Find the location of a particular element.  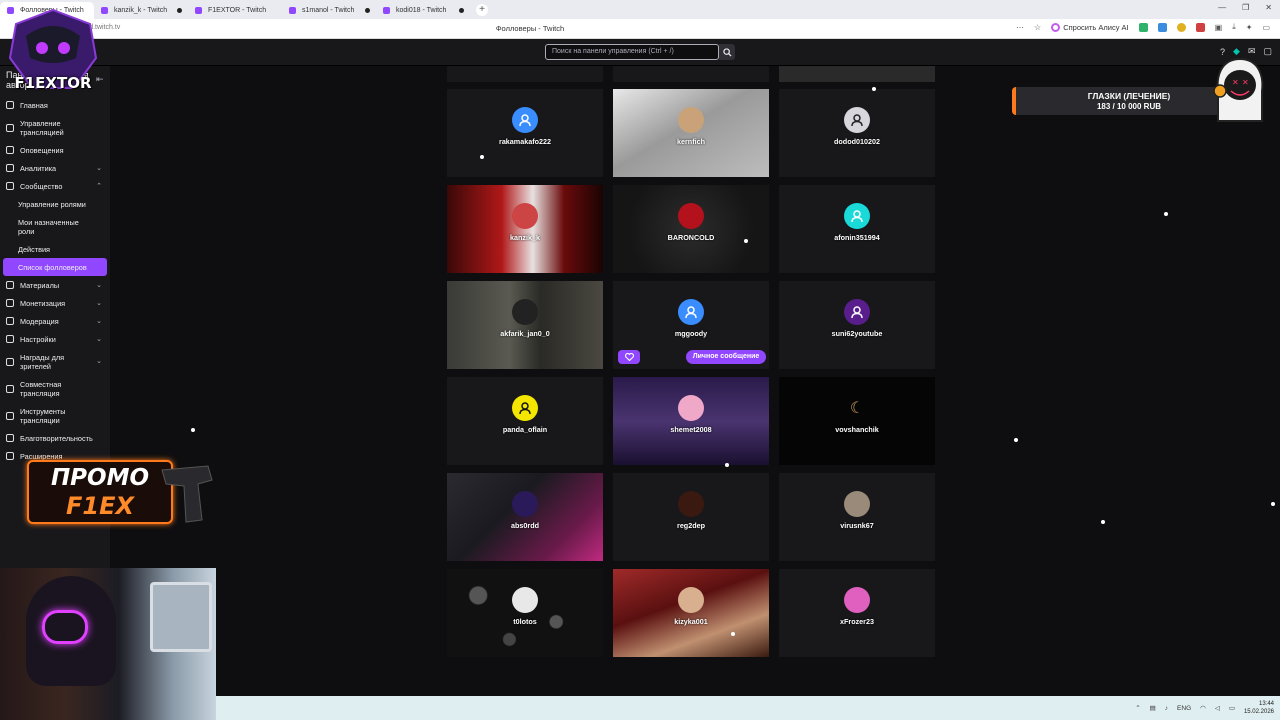

follower-name: kanzik_k is located at coordinates (525, 237).